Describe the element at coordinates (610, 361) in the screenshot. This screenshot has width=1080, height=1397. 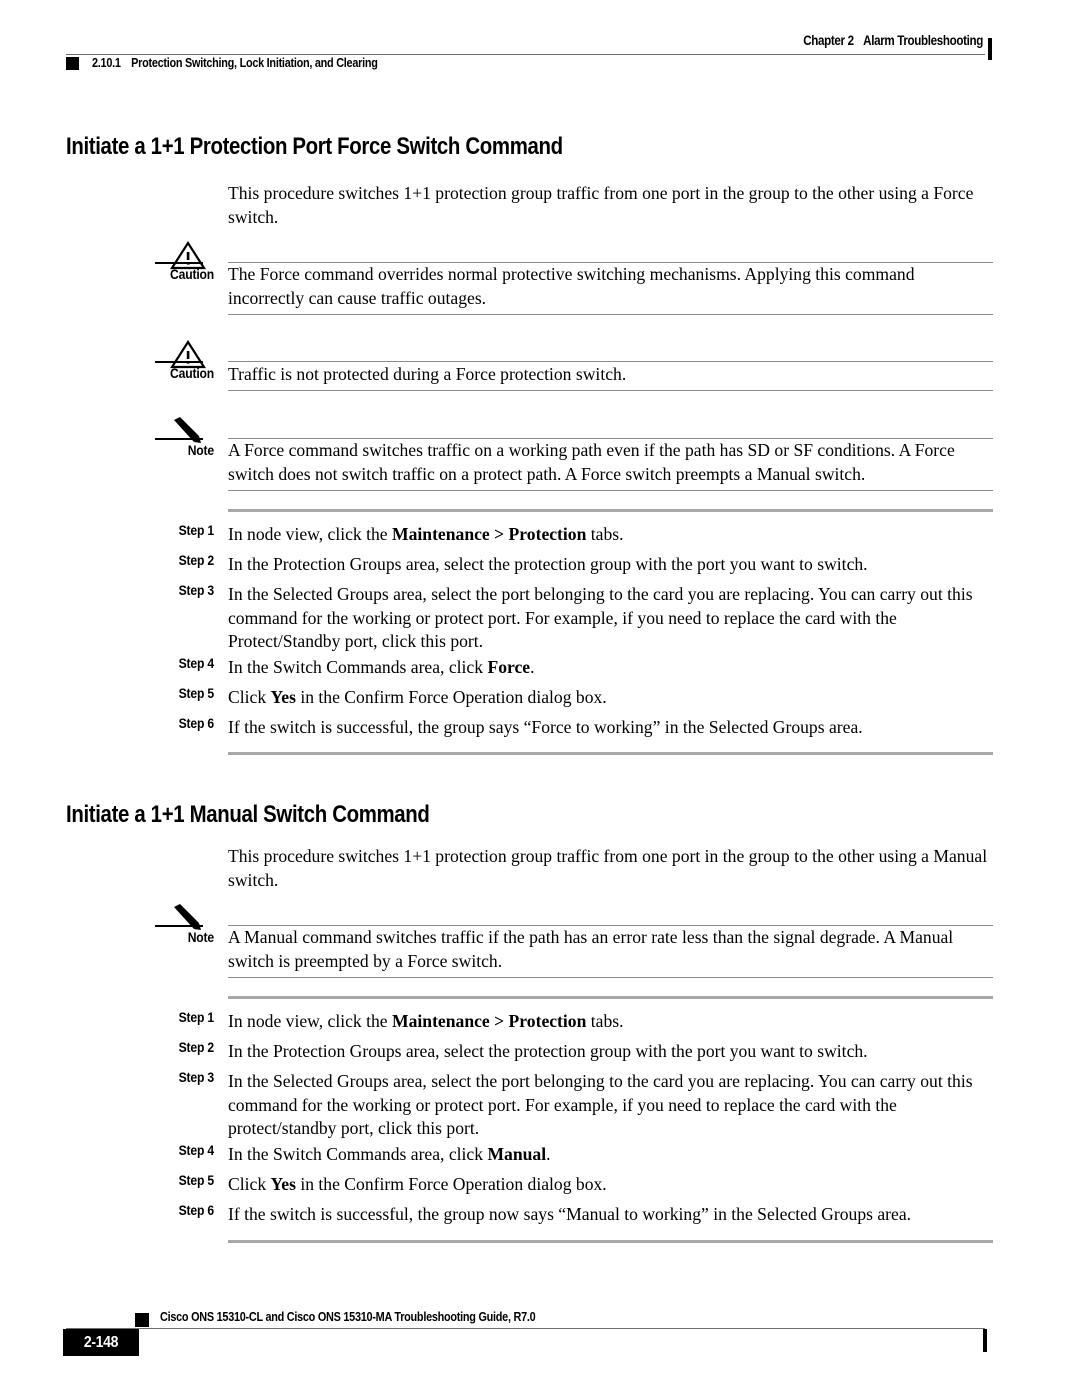
I see `admonition-rule-top` at that location.